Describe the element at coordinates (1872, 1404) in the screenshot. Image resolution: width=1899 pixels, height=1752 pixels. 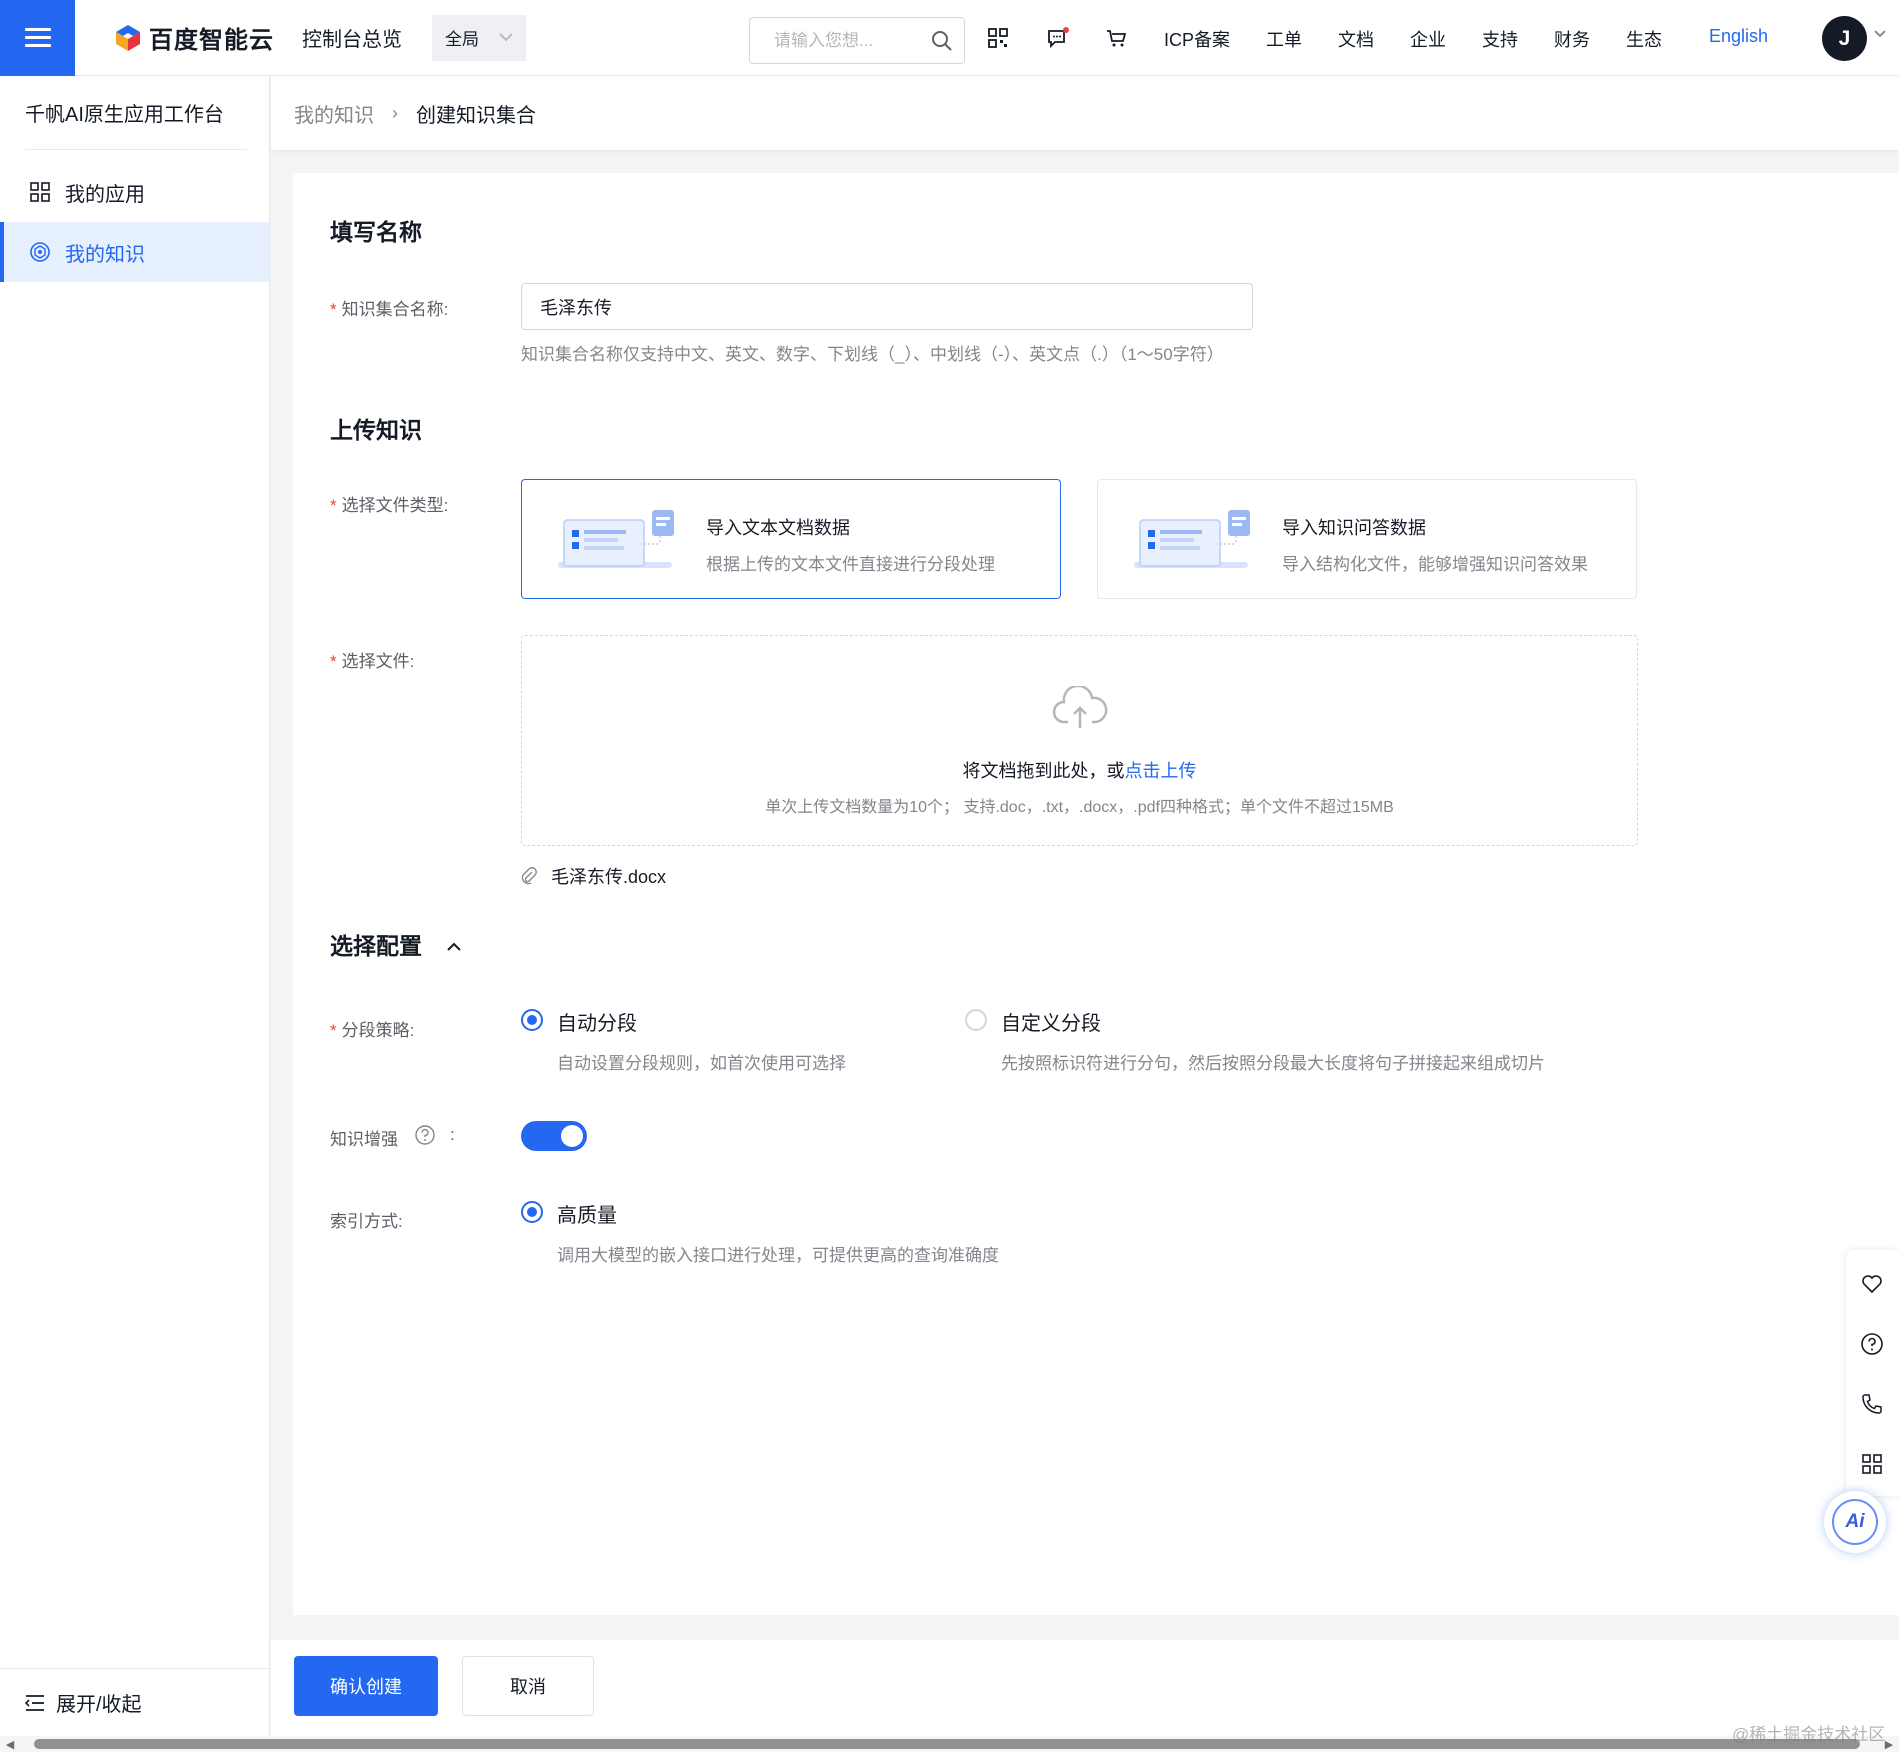
I see `phone-icon` at that location.